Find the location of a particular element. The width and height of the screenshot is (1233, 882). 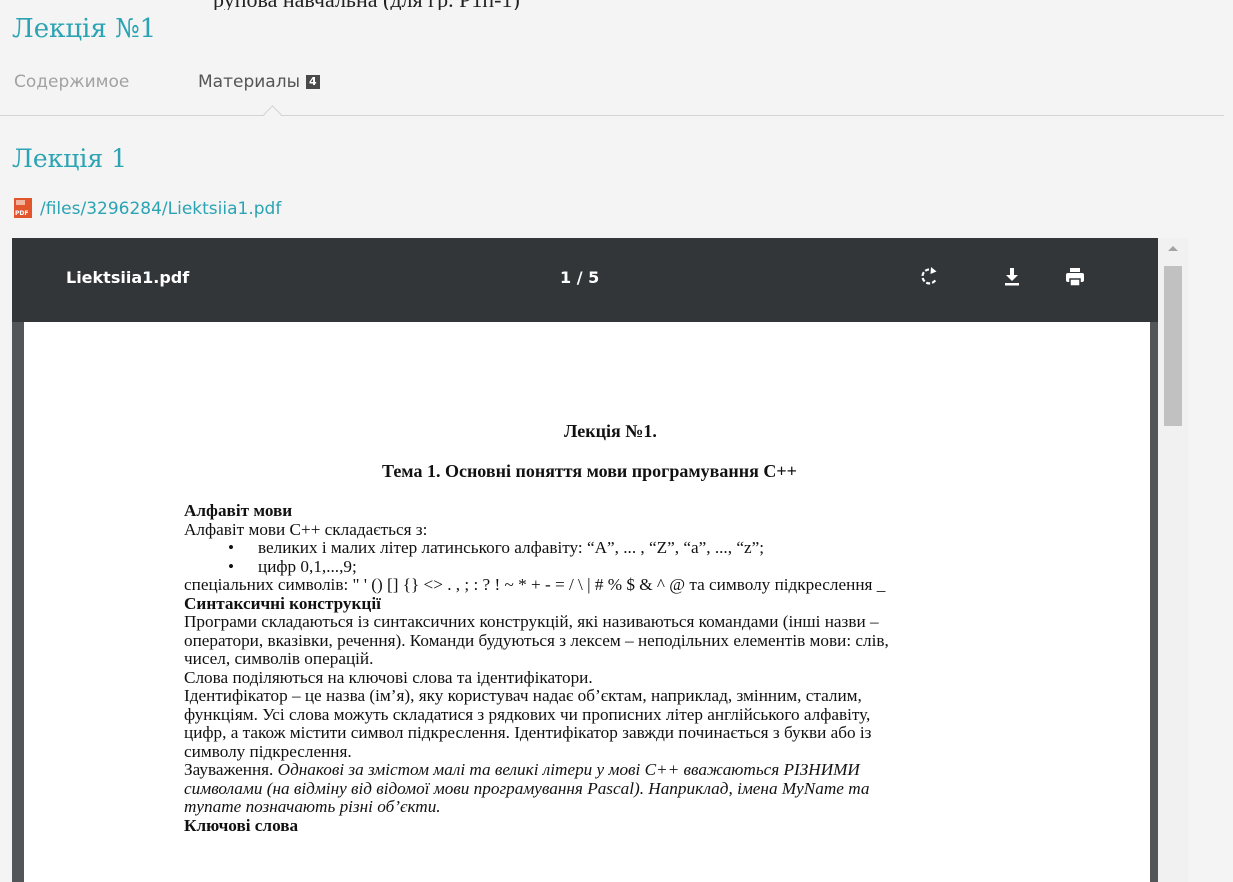

viewer-scrollbar is located at coordinates (1173, 560).